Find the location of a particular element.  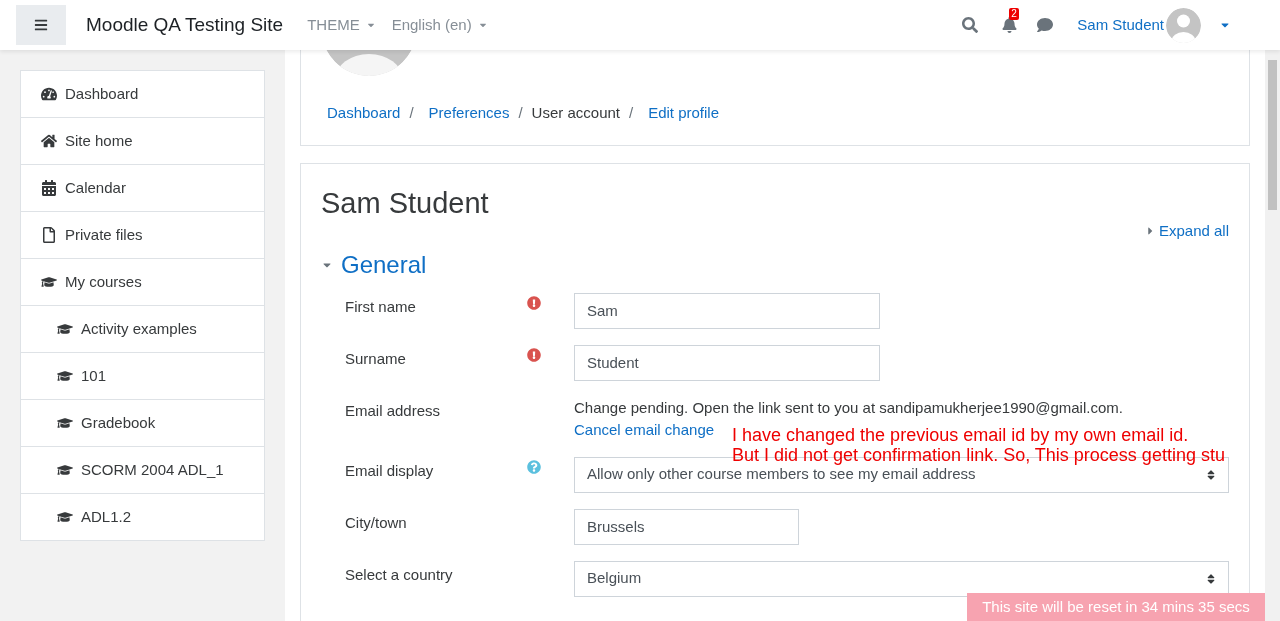

text-field: Brussels is located at coordinates (686, 526).